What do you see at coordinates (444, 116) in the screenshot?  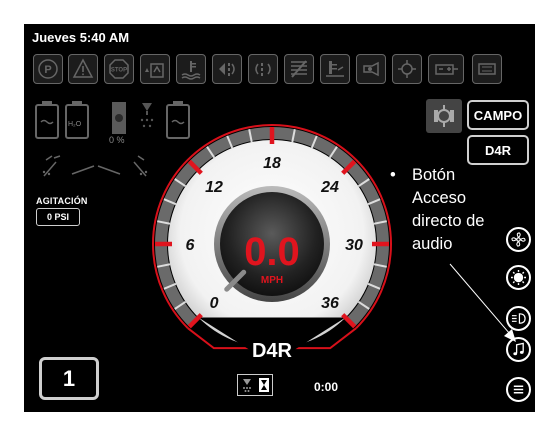 I see `steering-mode-icon` at bounding box center [444, 116].